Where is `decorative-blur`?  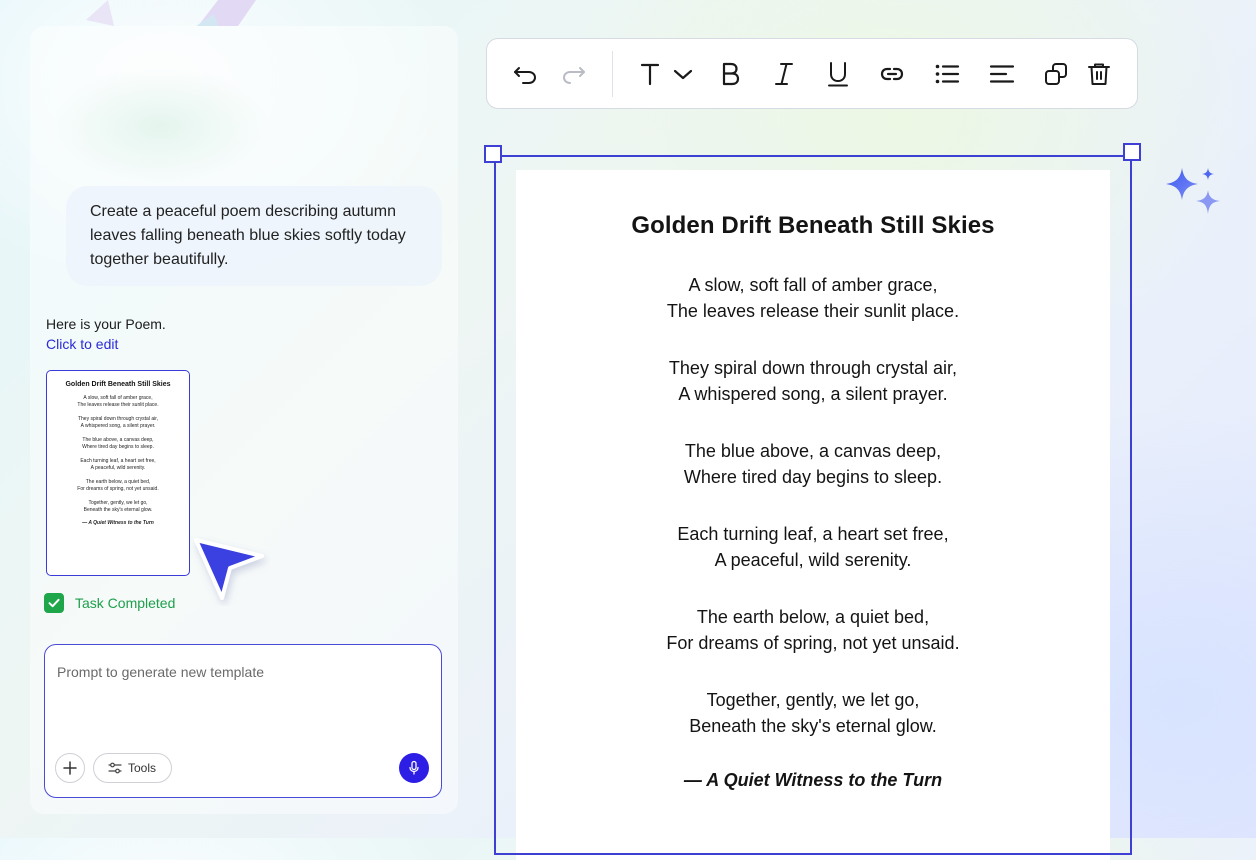
decorative-blur is located at coordinates (160, 126).